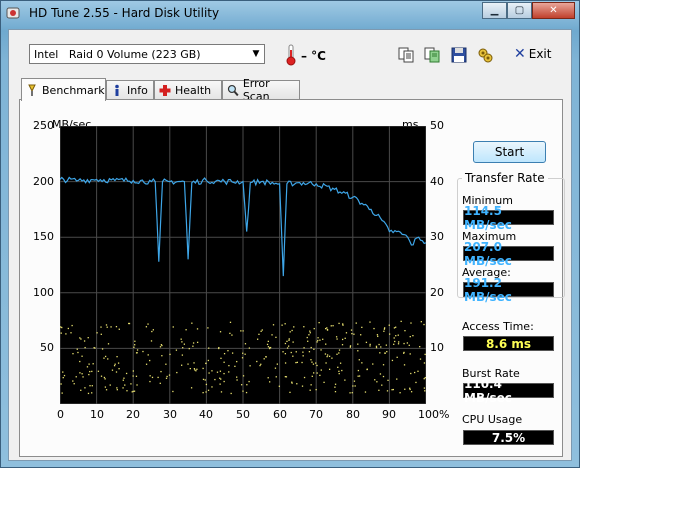 This screenshot has width=700, height=525. What do you see at coordinates (508, 290) in the screenshot?
I see `average-value: 191.2 MB/sec` at bounding box center [508, 290].